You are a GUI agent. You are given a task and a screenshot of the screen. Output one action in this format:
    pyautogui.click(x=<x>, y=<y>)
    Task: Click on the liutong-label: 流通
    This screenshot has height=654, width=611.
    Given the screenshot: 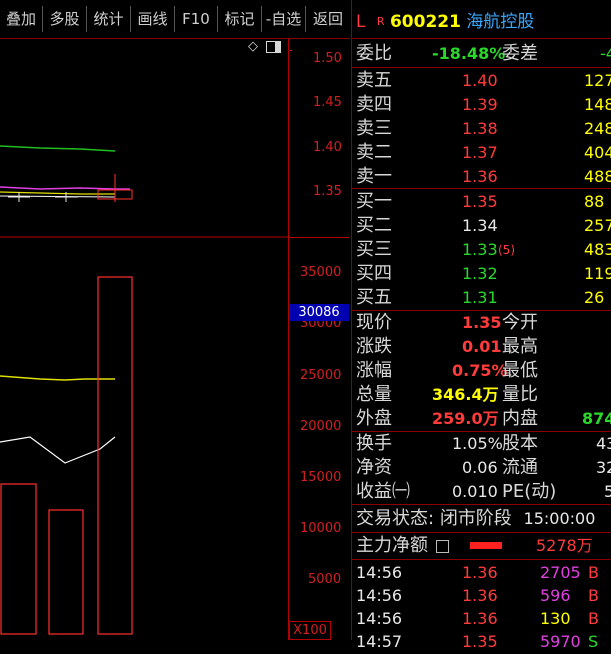 What is the action you would take?
    pyautogui.click(x=520, y=467)
    